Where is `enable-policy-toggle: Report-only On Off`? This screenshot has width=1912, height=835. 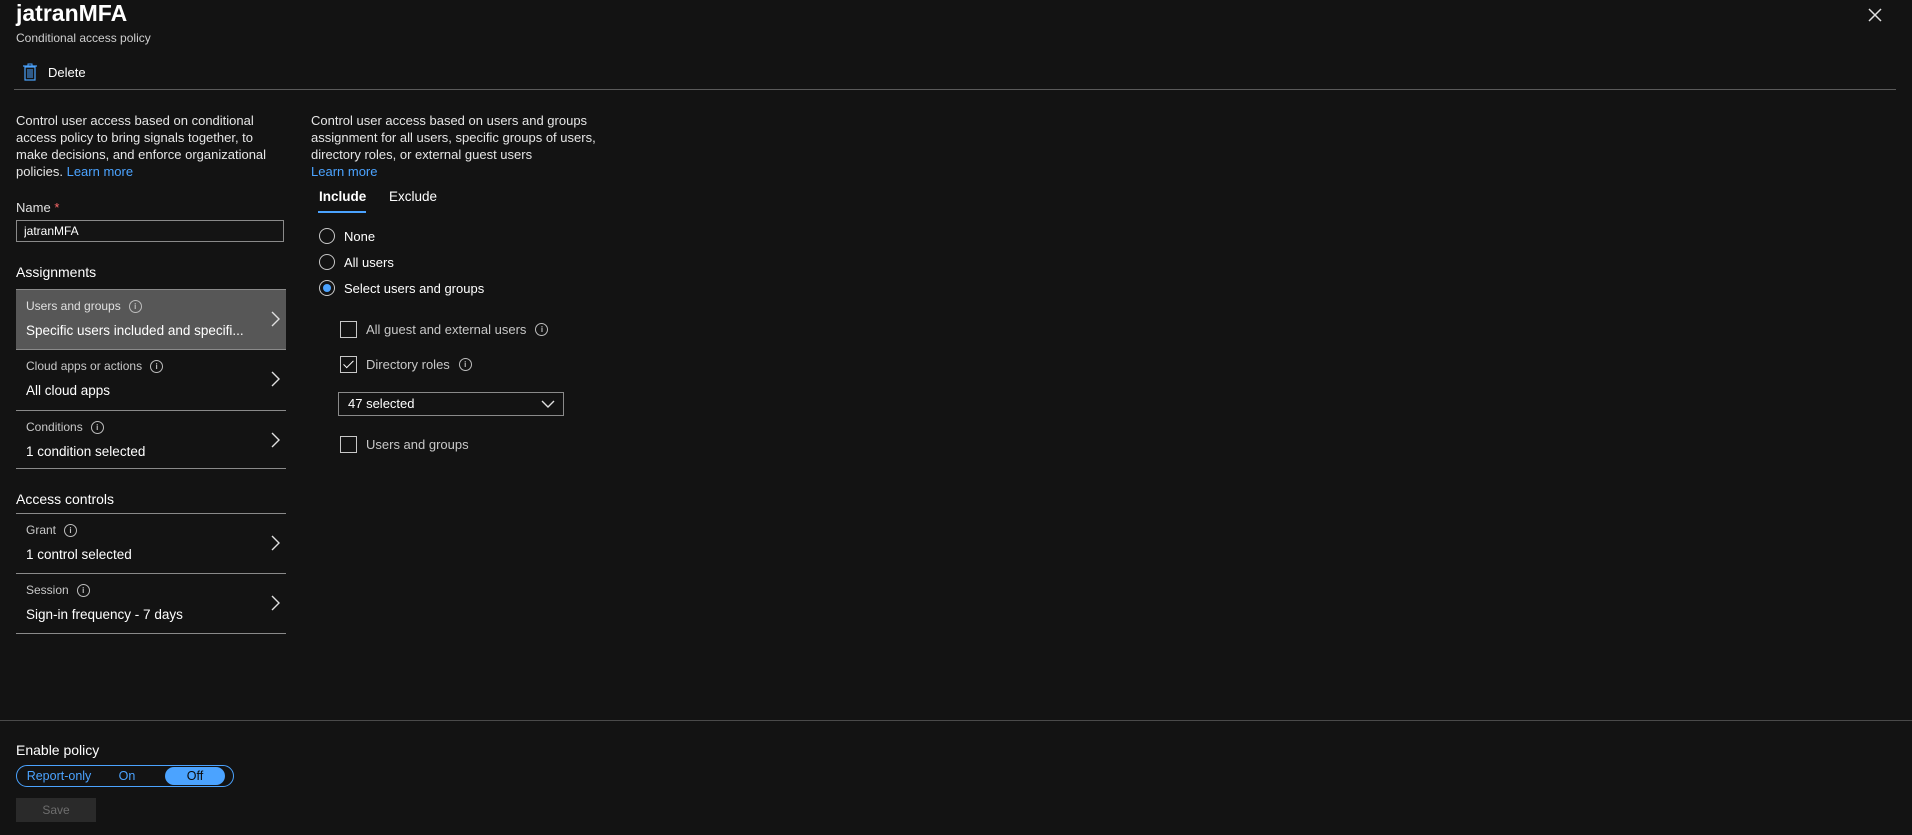 enable-policy-toggle: Report-only On Off is located at coordinates (125, 776).